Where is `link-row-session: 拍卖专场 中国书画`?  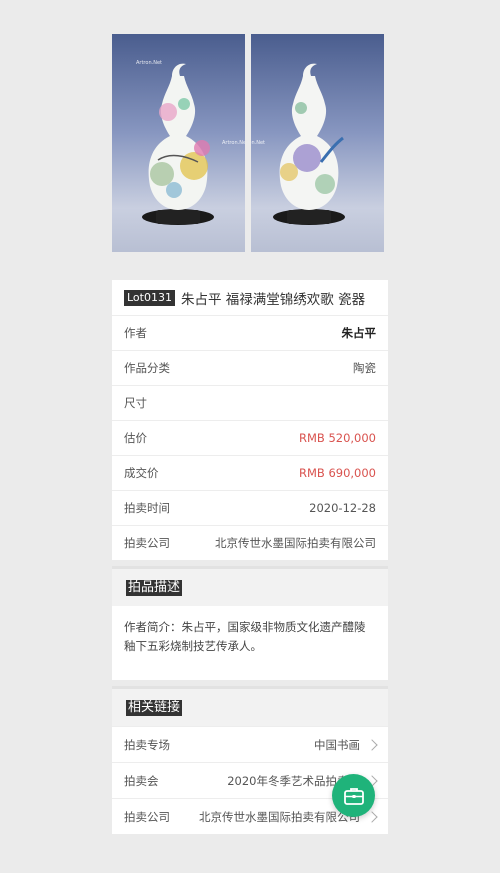
link-row-session: 拍卖专场 中国书画 is located at coordinates (250, 744).